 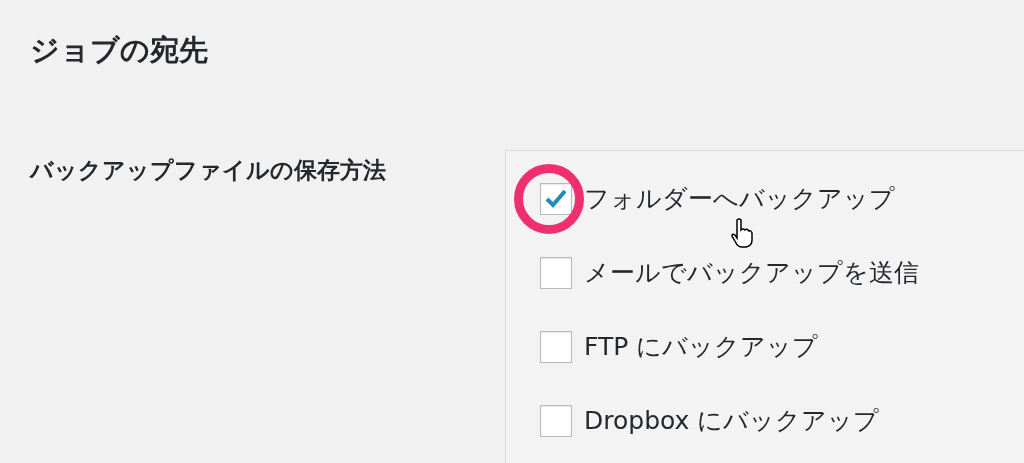 What do you see at coordinates (701, 347) in the screenshot?
I see `option-label: FTP にバックアップ` at bounding box center [701, 347].